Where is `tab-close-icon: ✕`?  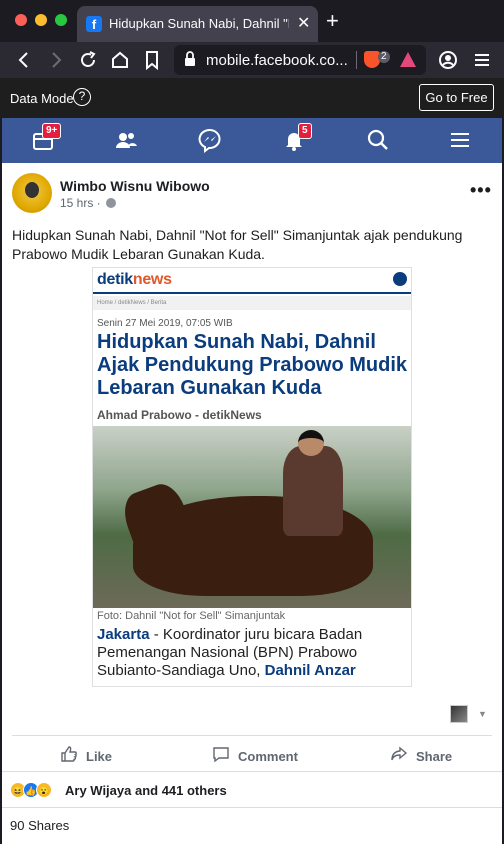 tab-close-icon: ✕ is located at coordinates (303, 23).